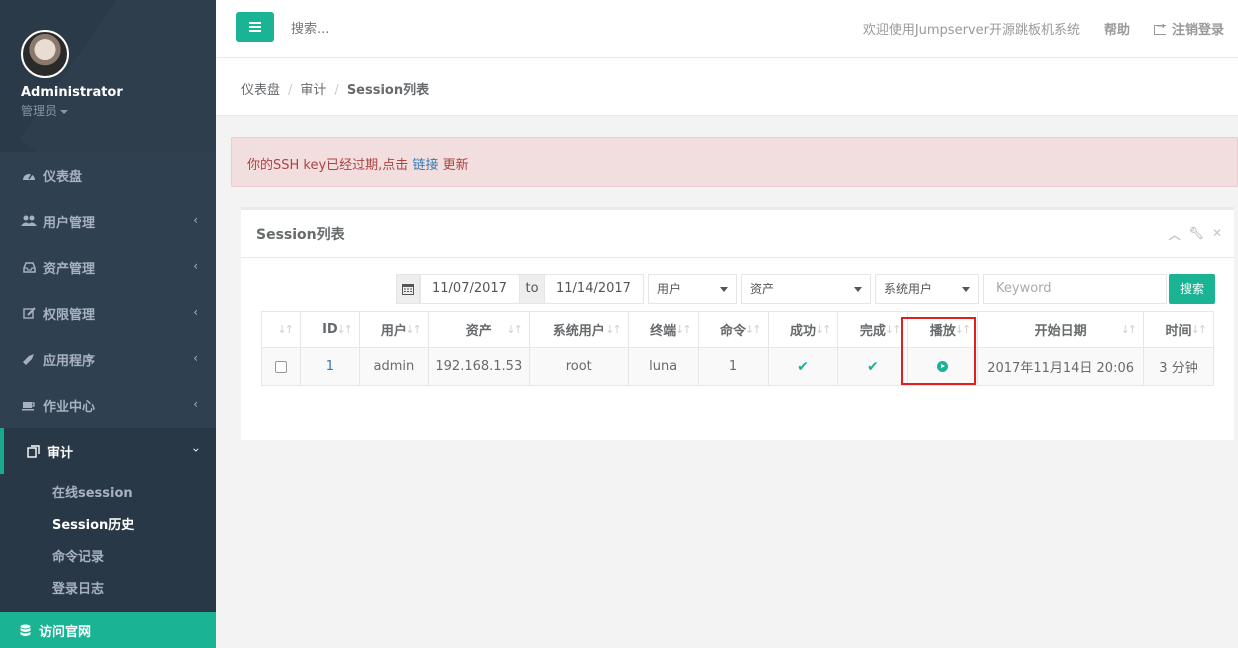 The height and width of the screenshot is (648, 1238). Describe the element at coordinates (108, 221) in the screenshot. I see `sidebar-item-users: 用户管理 ‹` at that location.